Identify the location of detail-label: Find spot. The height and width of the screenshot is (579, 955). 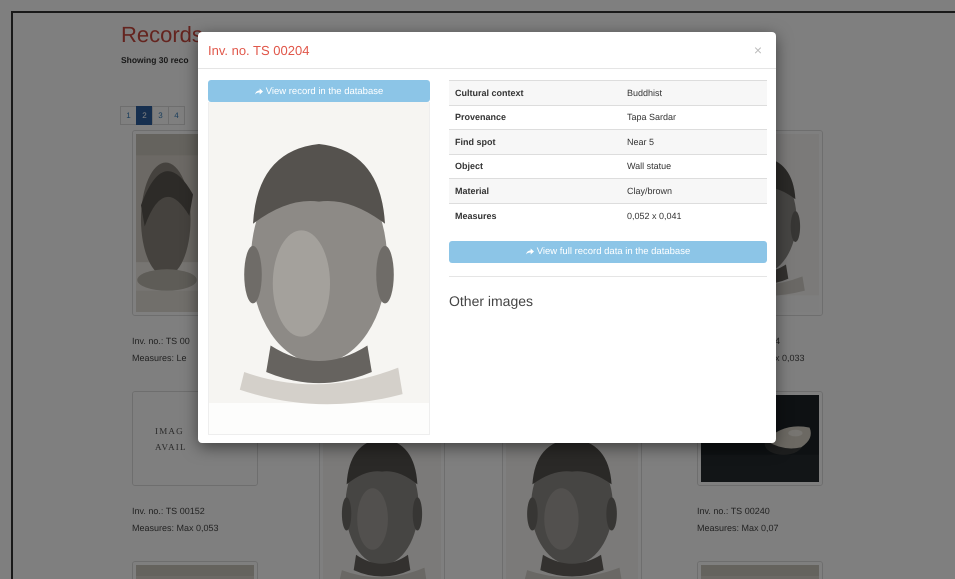
(535, 142).